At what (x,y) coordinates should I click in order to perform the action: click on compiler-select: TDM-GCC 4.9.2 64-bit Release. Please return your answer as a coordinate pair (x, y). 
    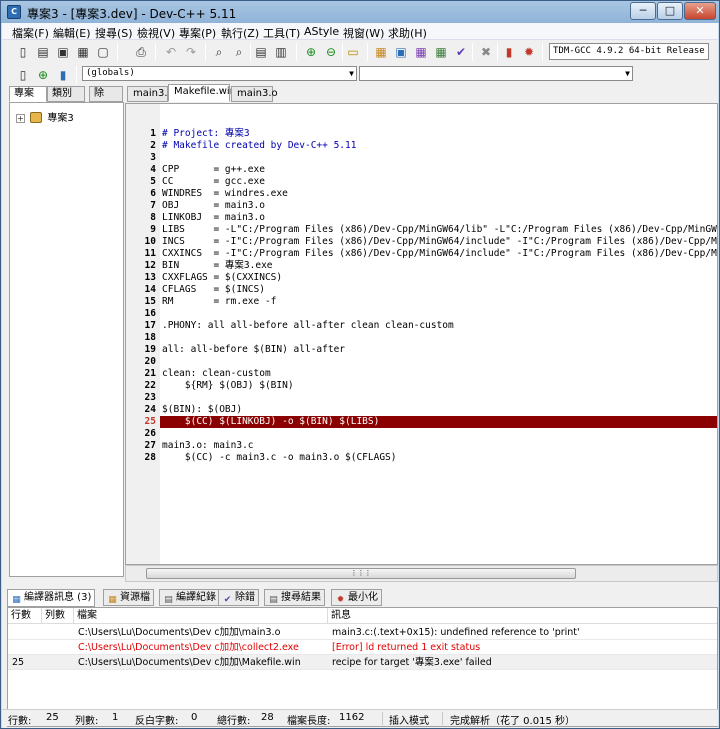
    Looking at the image, I should click on (629, 51).